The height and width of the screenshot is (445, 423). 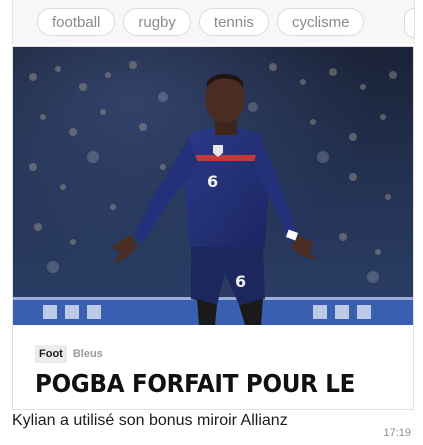 I want to click on article-headline: POGBA FORFAIT POUR LE, so click(x=195, y=383).